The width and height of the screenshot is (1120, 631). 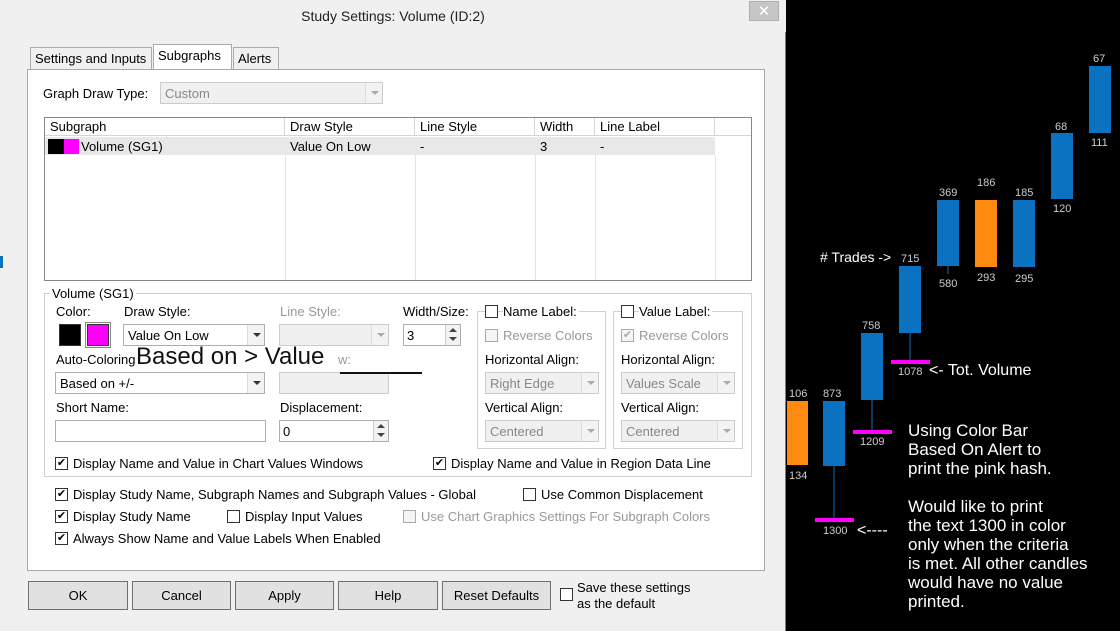 I want to click on reset-defaults-button: Reset Defaults, so click(x=496, y=595).